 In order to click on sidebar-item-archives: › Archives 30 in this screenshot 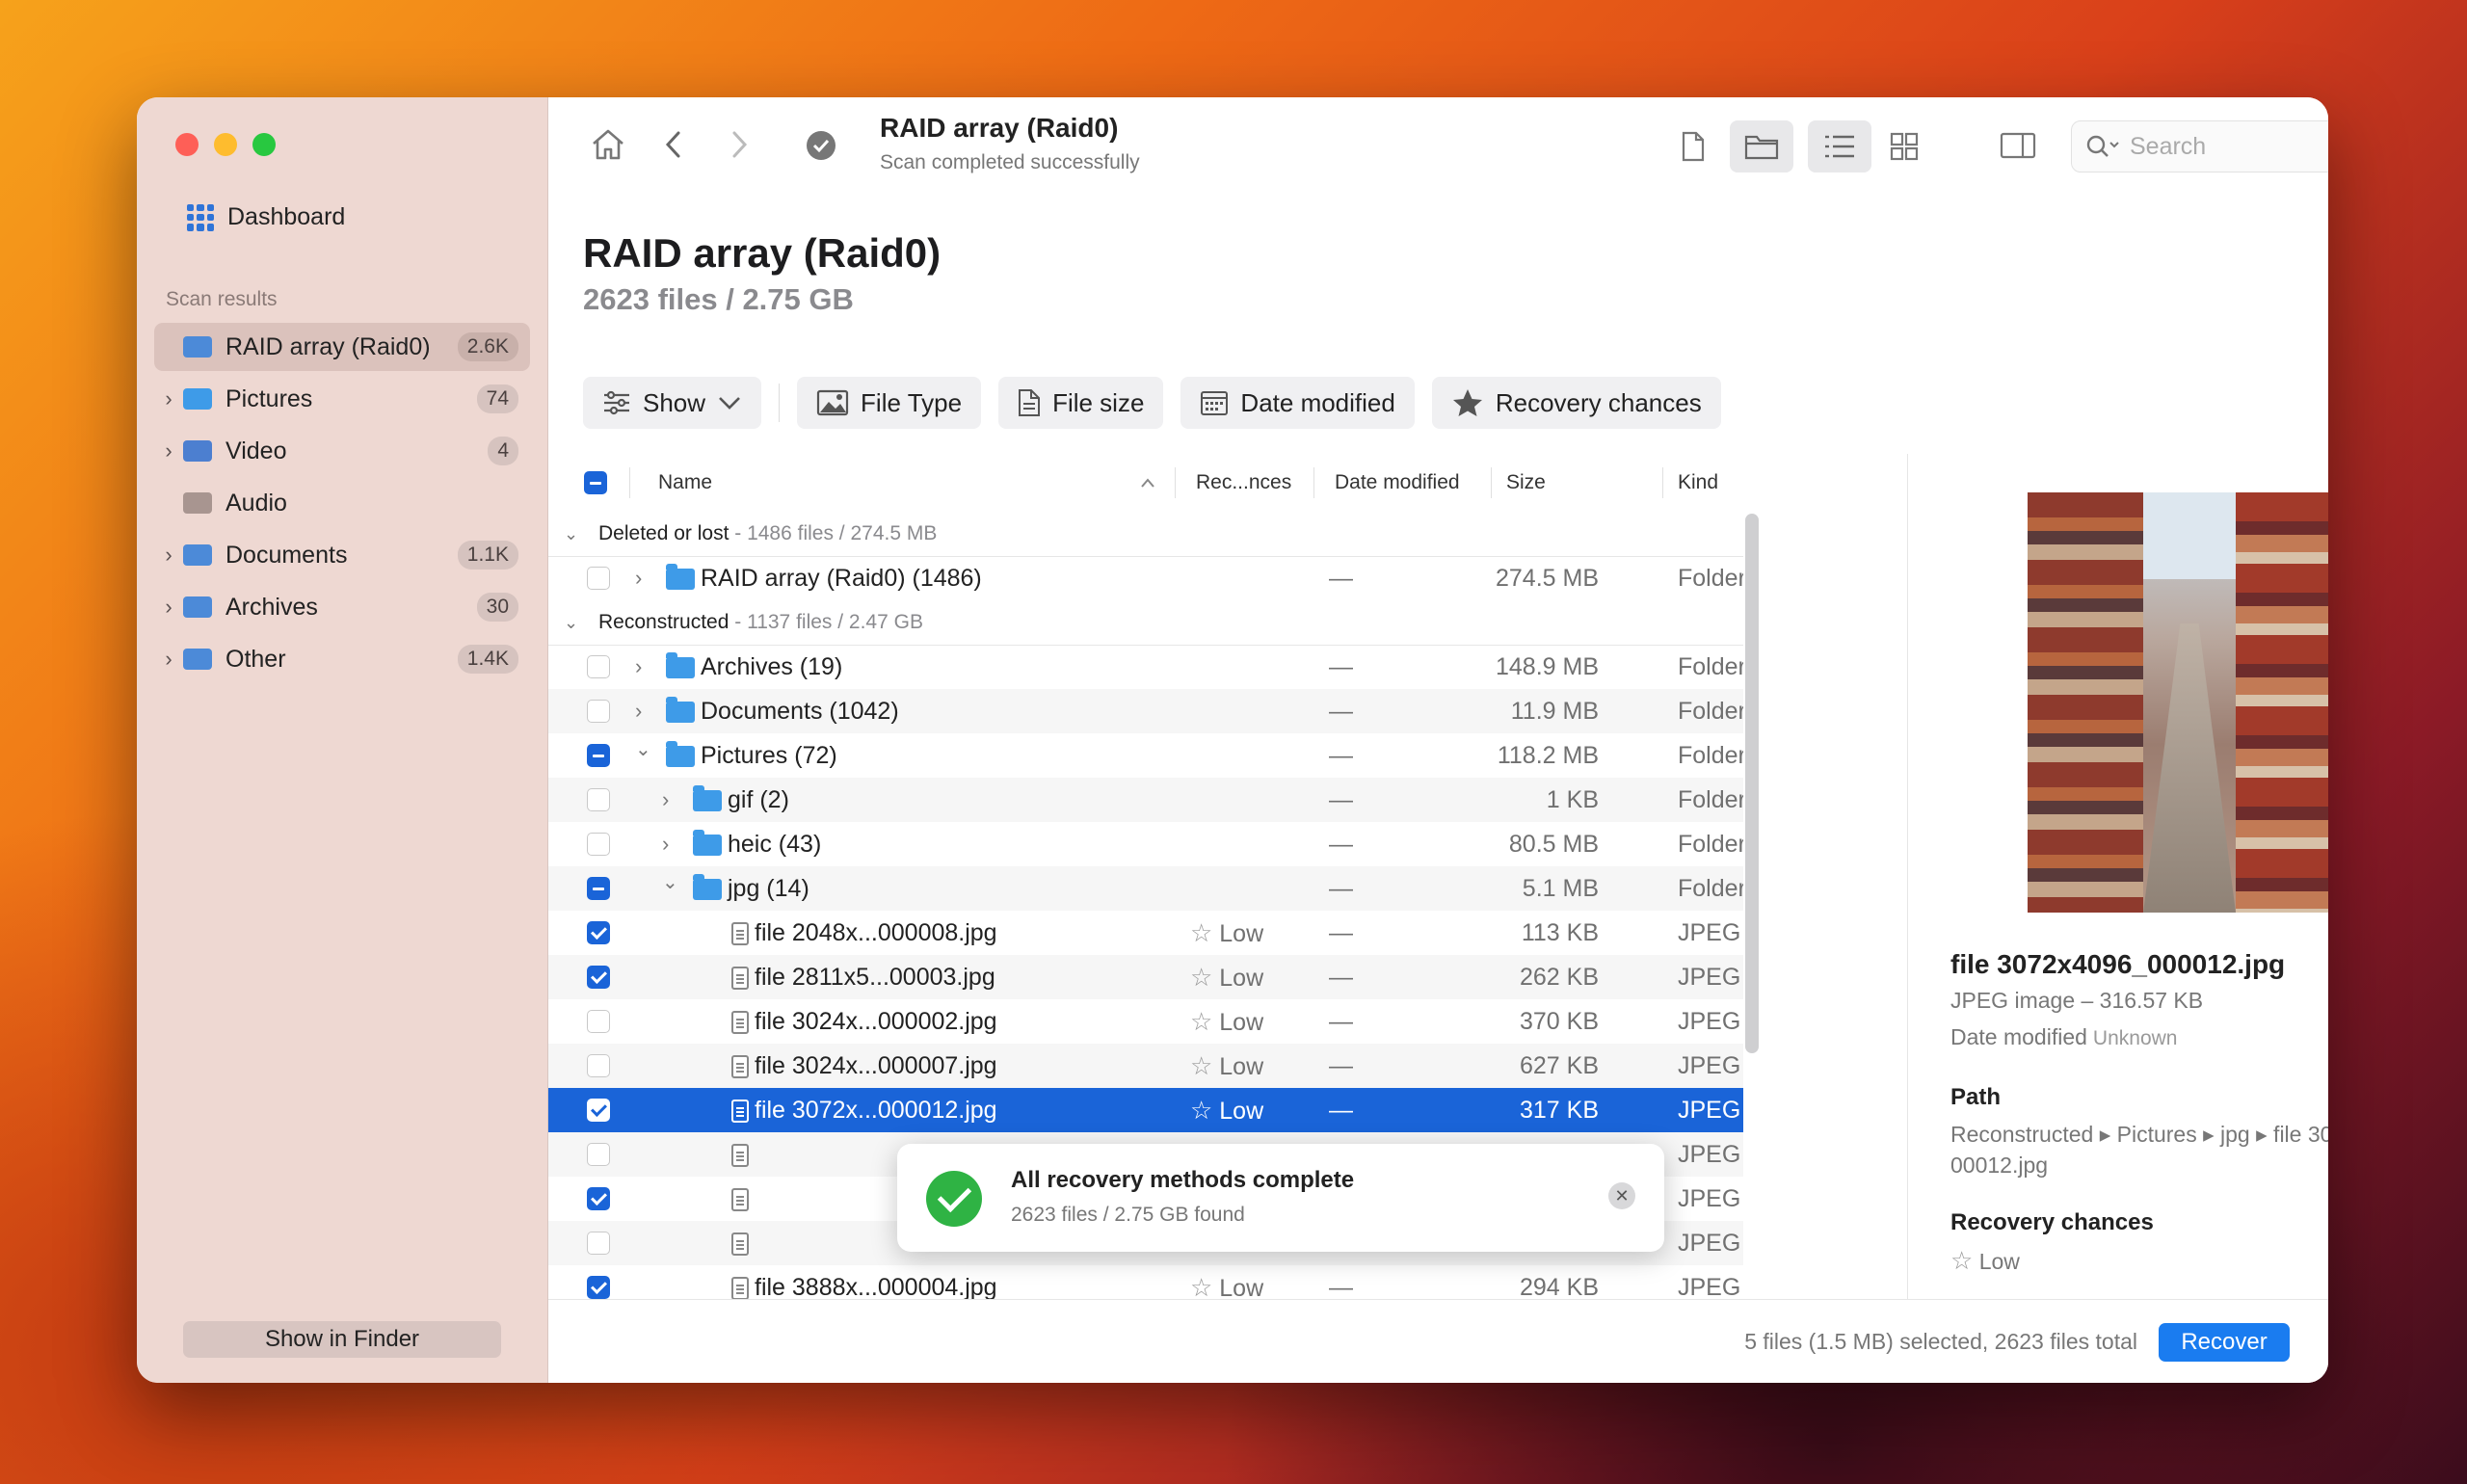, I will do `click(342, 607)`.